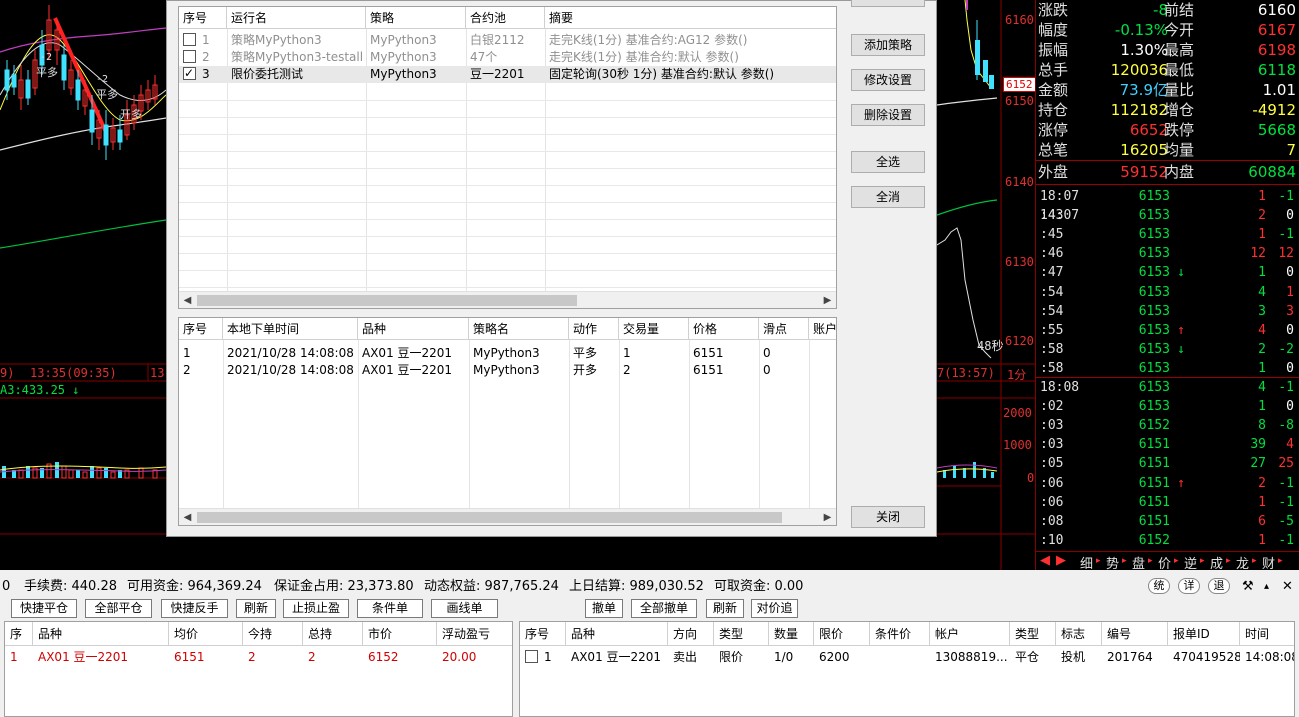  I want to click on tab-prev-icon: ◀, so click(1045, 560).